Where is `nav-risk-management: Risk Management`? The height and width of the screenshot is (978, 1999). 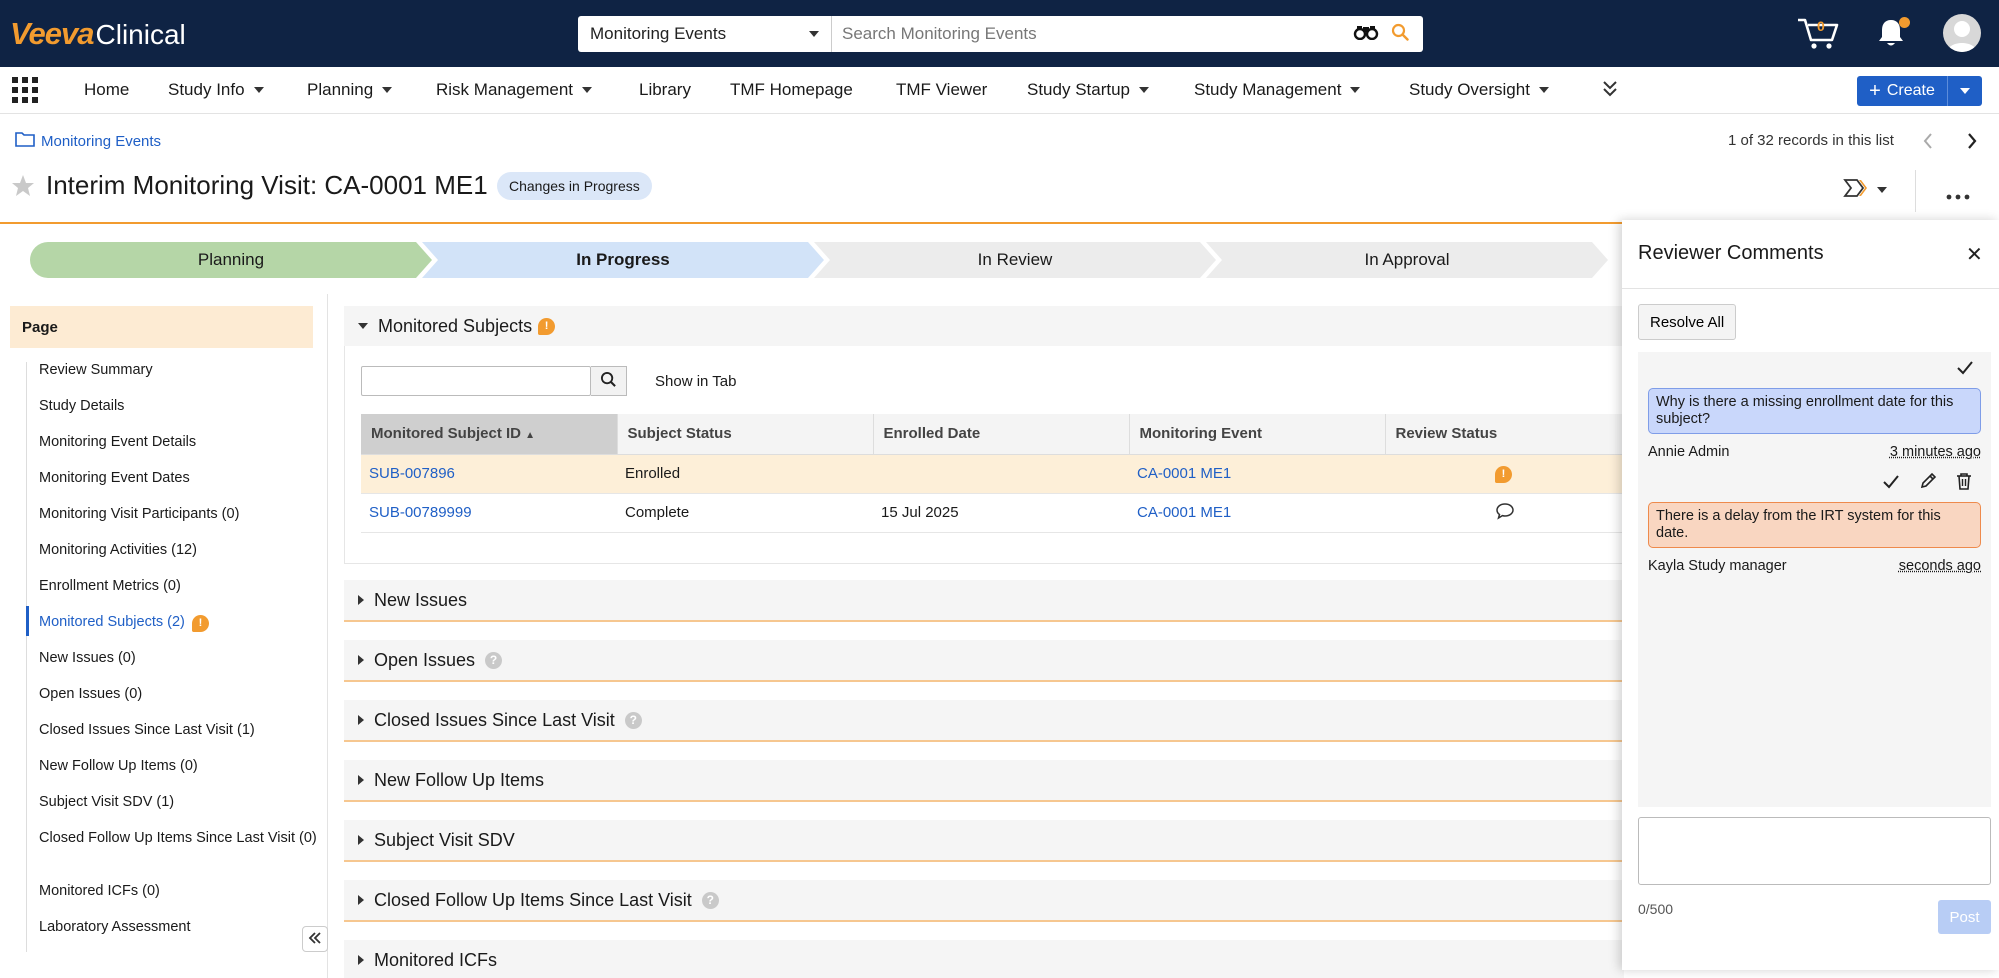 nav-risk-management: Risk Management is located at coordinates (514, 90).